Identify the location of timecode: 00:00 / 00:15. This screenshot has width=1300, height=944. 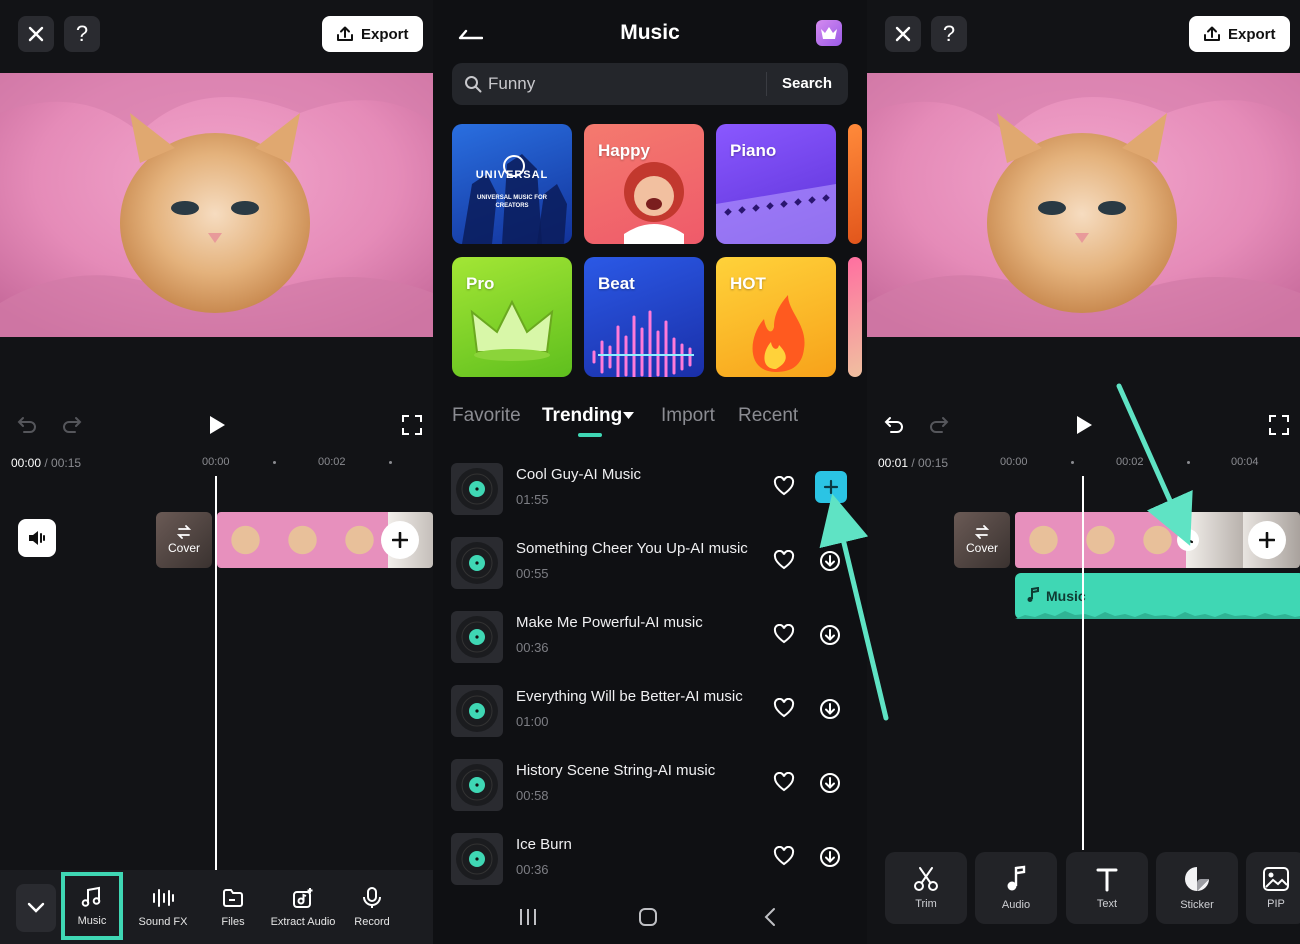
(46, 463).